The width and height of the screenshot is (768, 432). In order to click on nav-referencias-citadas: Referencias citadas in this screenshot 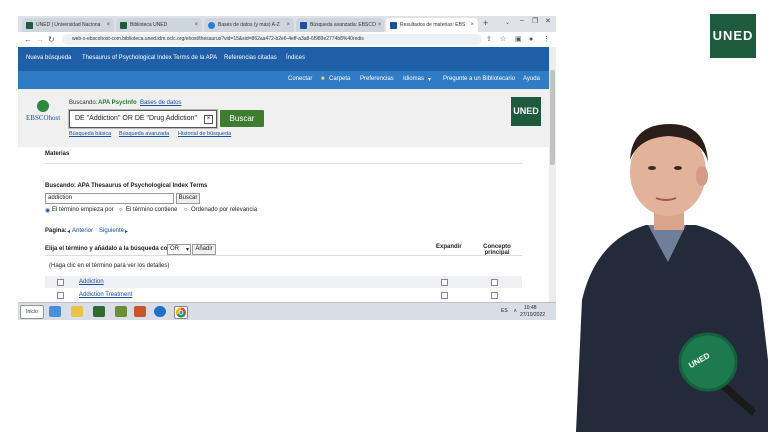, I will do `click(250, 58)`.